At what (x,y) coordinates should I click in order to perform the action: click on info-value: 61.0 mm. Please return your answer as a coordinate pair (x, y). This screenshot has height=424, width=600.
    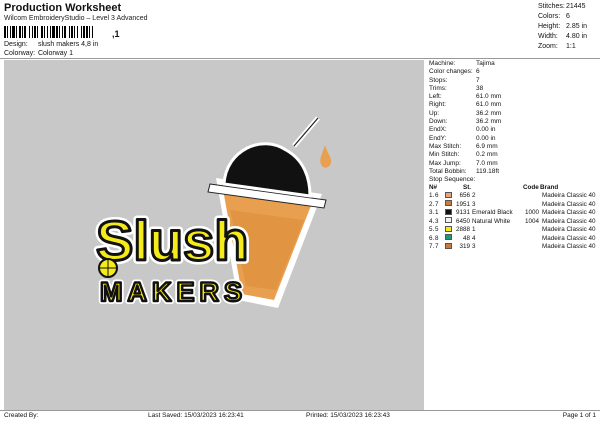
    Looking at the image, I should click on (489, 105).